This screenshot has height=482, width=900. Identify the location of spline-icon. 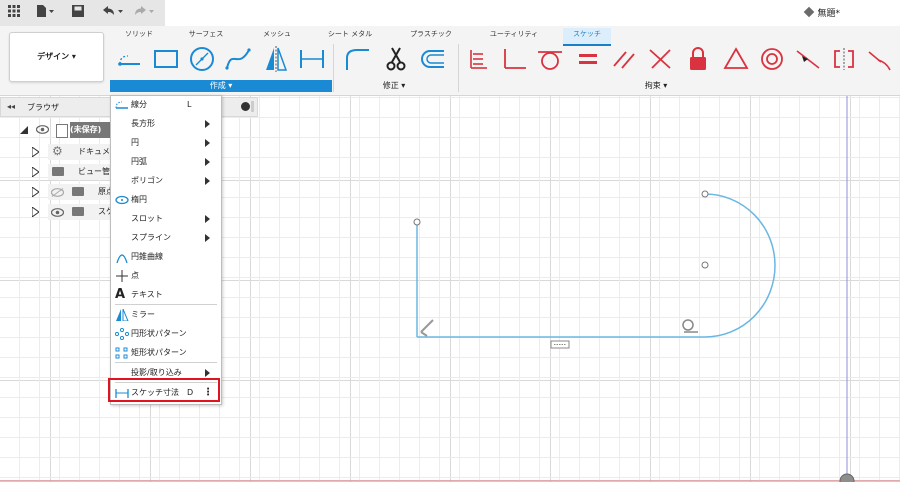
(238, 59).